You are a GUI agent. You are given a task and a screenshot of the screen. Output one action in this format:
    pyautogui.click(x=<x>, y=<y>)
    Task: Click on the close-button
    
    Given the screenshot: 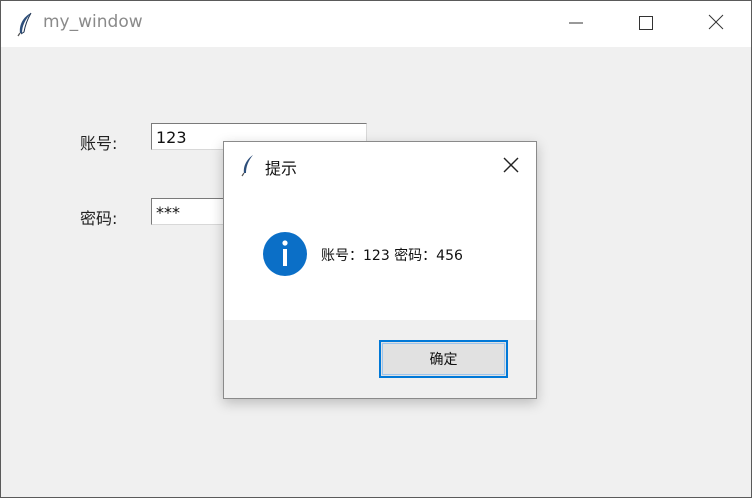 What is the action you would take?
    pyautogui.click(x=716, y=24)
    